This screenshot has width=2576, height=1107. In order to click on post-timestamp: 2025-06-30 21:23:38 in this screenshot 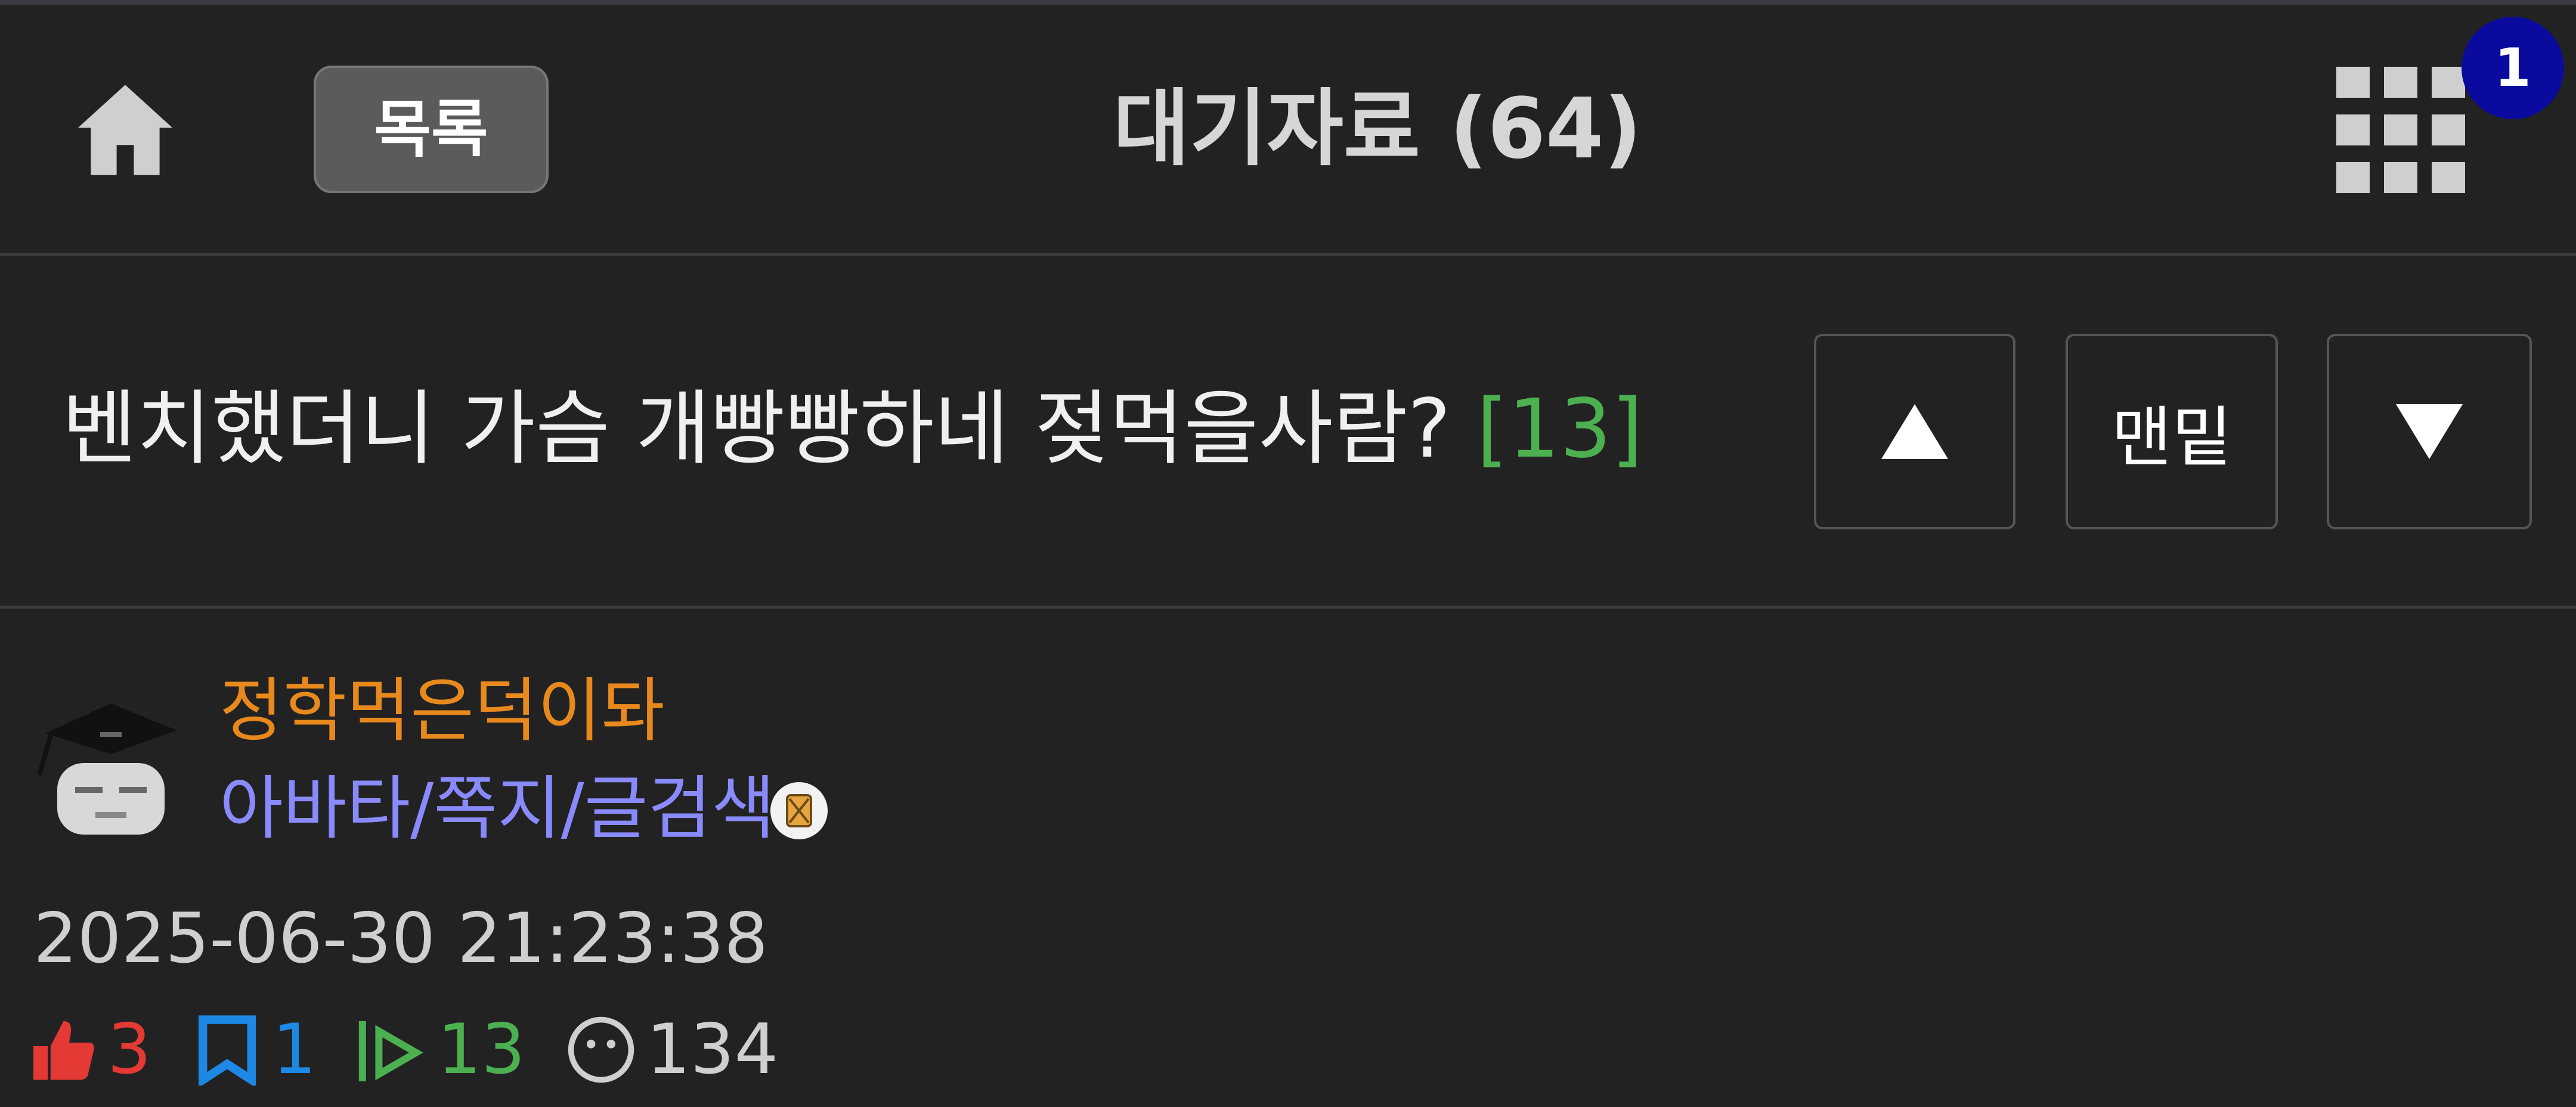, I will do `click(401, 938)`.